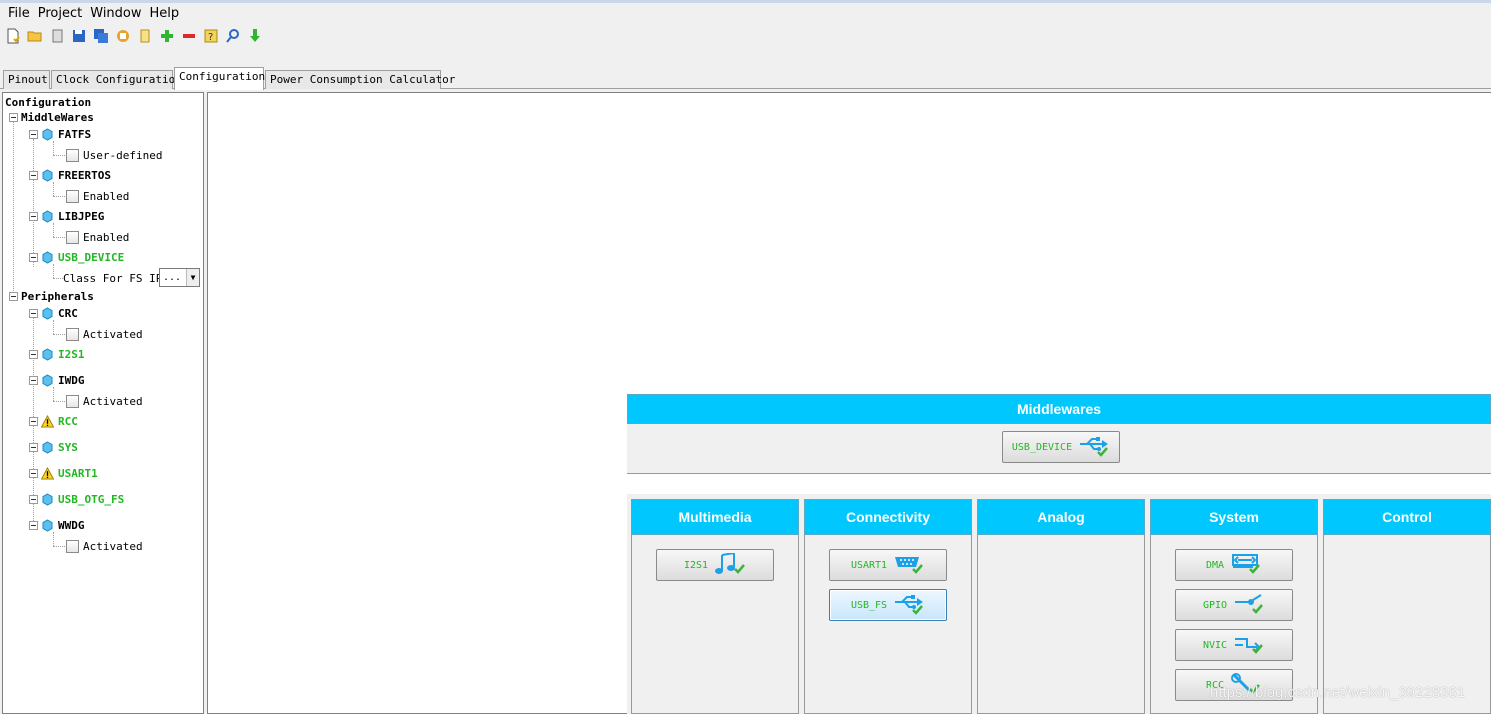 This screenshot has width=1491, height=714. Describe the element at coordinates (254, 36) in the screenshot. I see `download-icon` at that location.